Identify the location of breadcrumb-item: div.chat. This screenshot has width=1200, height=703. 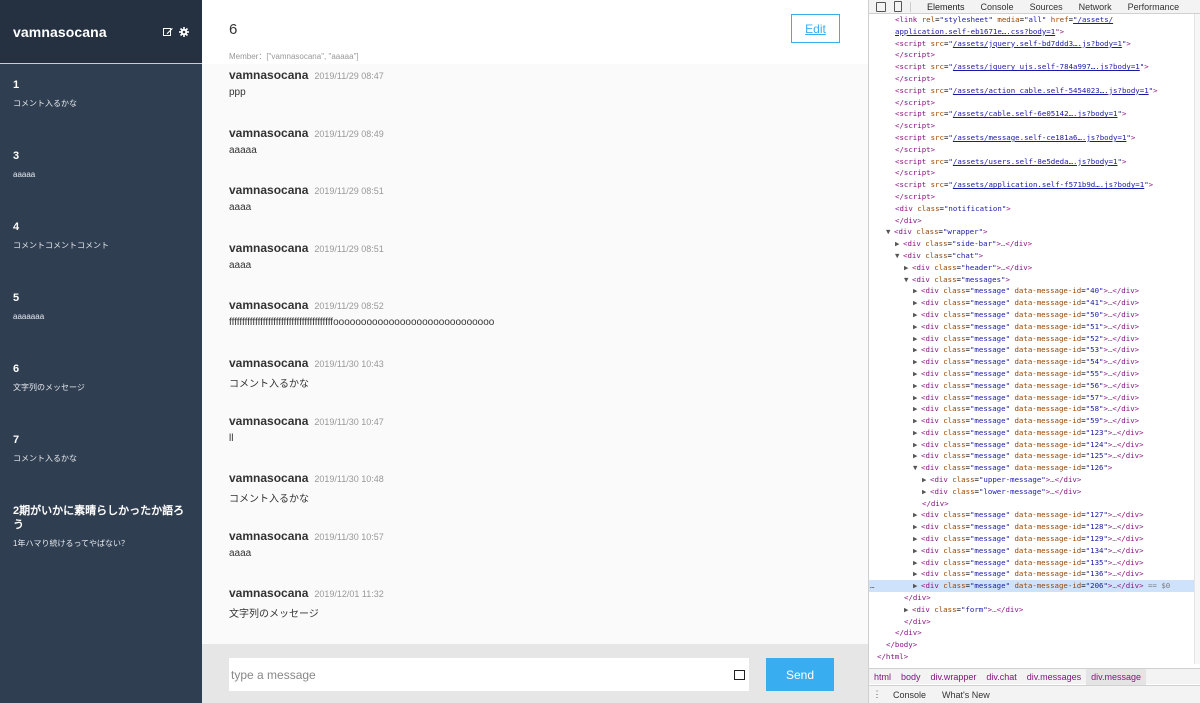
(1001, 677).